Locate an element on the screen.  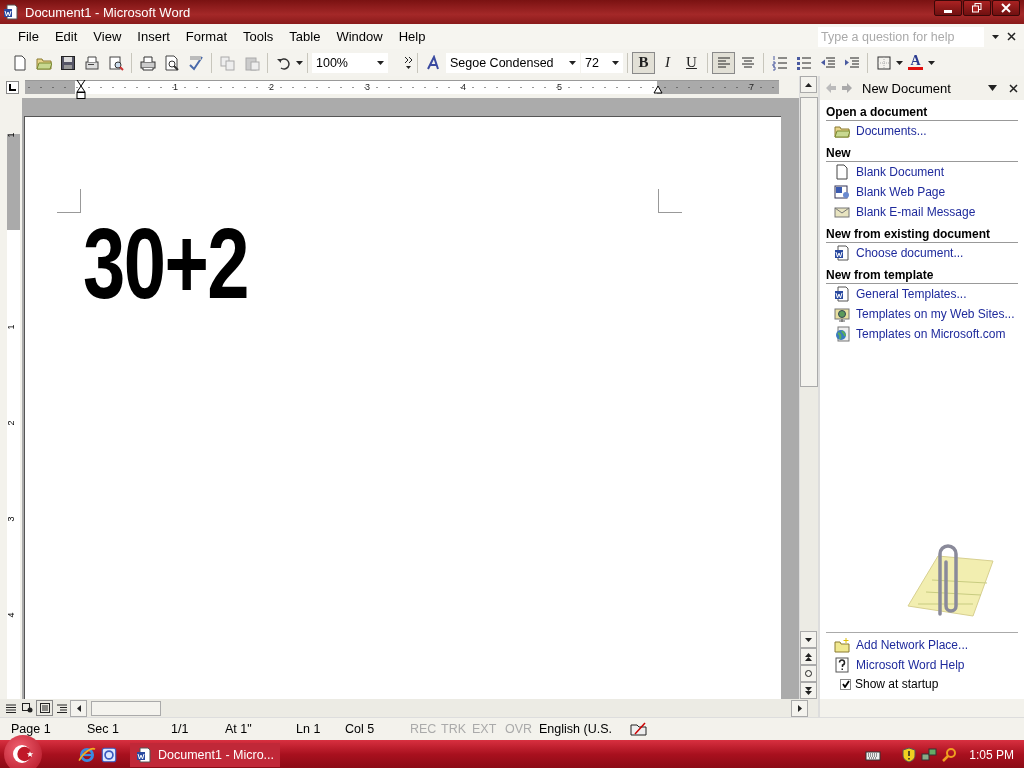
decrease-indent-icon is located at coordinates (827, 62).